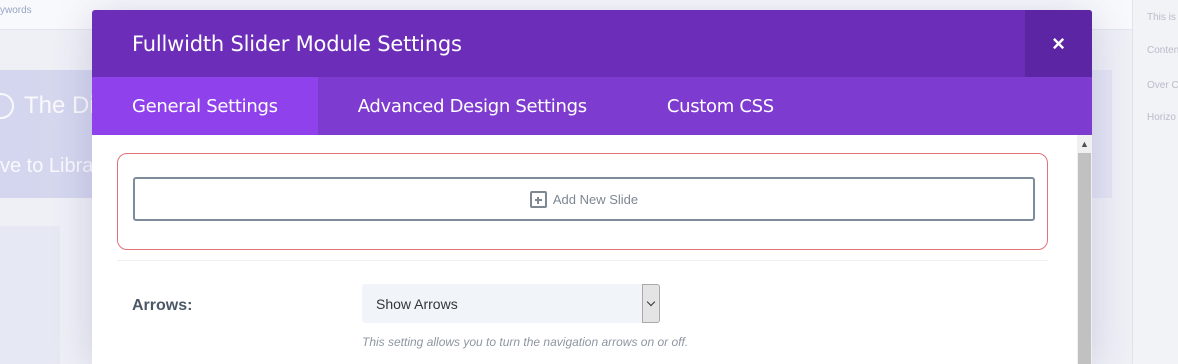 The height and width of the screenshot is (364, 1178). What do you see at coordinates (472, 106) in the screenshot?
I see `tab-advanced-design-settings: Advanced Design Settings` at bounding box center [472, 106].